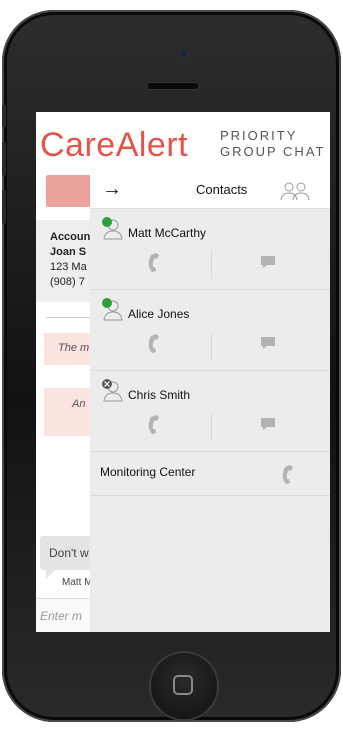 The image size is (343, 730). Describe the element at coordinates (4, 116) in the screenshot. I see `mute-switch` at that location.